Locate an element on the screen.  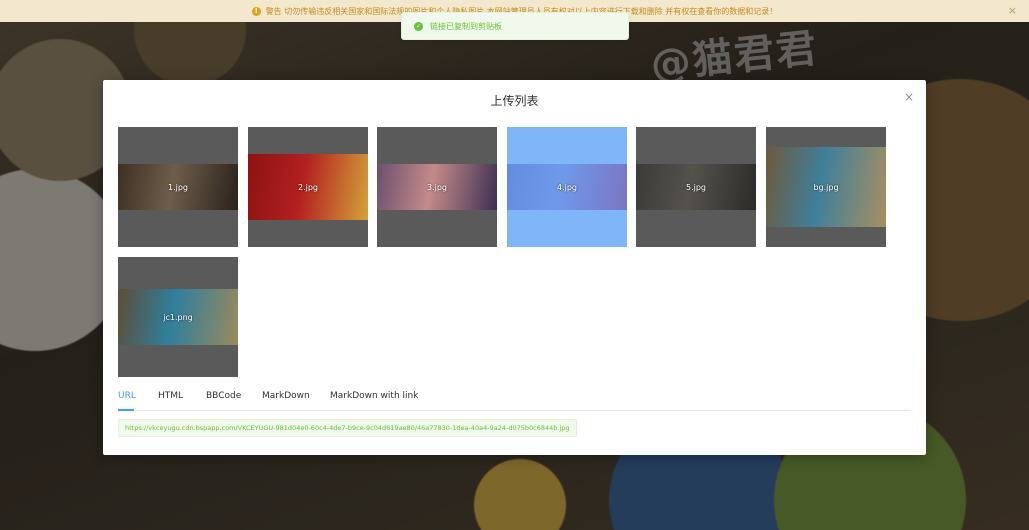
tab-bbcode: BBCode is located at coordinates (223, 396).